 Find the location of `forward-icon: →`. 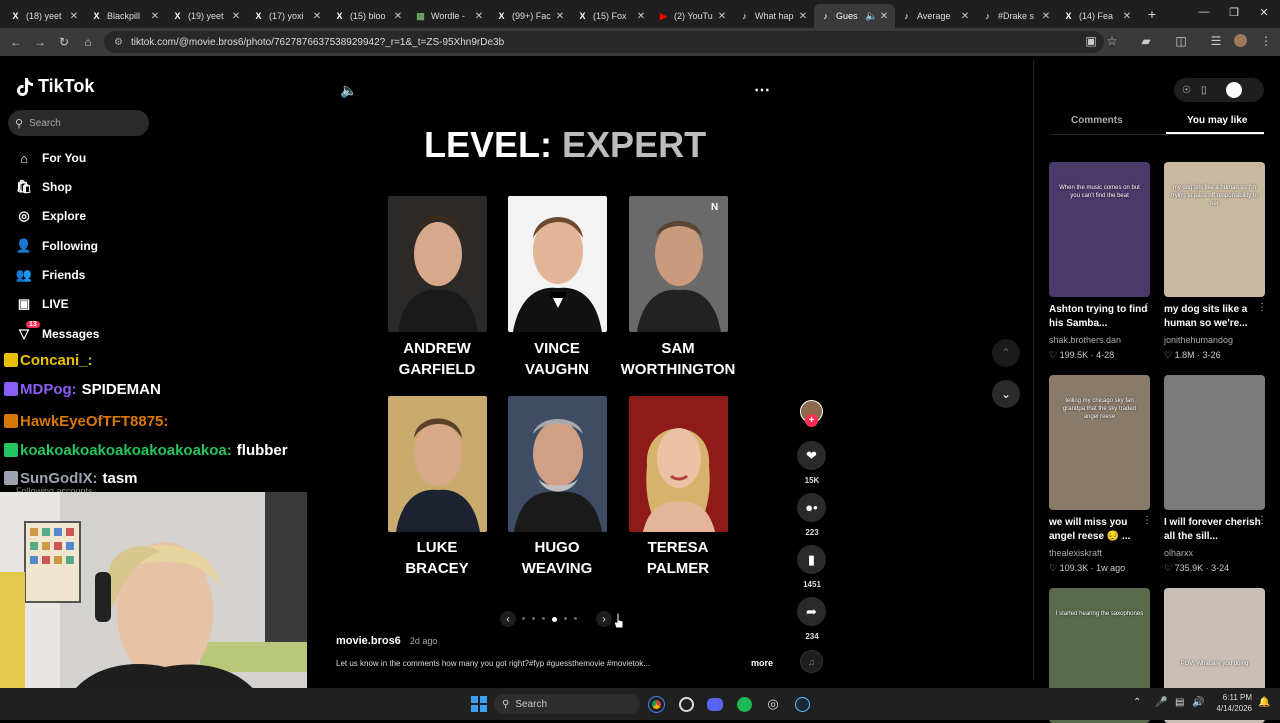

forward-icon: → is located at coordinates (40, 42).